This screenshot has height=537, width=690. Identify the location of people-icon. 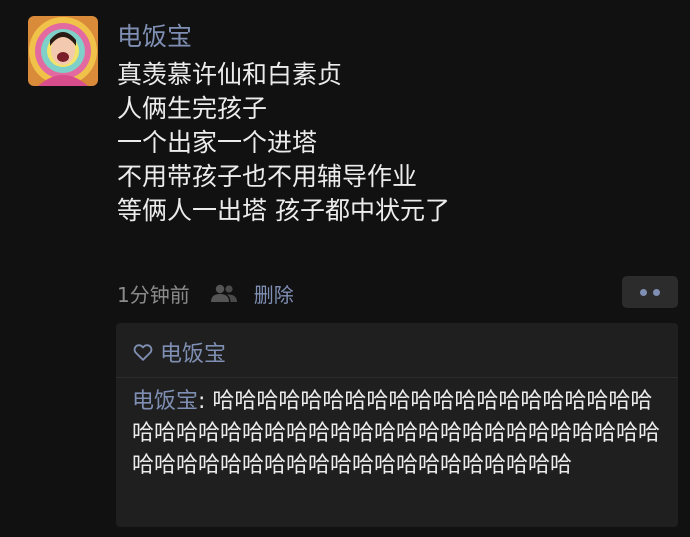
(224, 293).